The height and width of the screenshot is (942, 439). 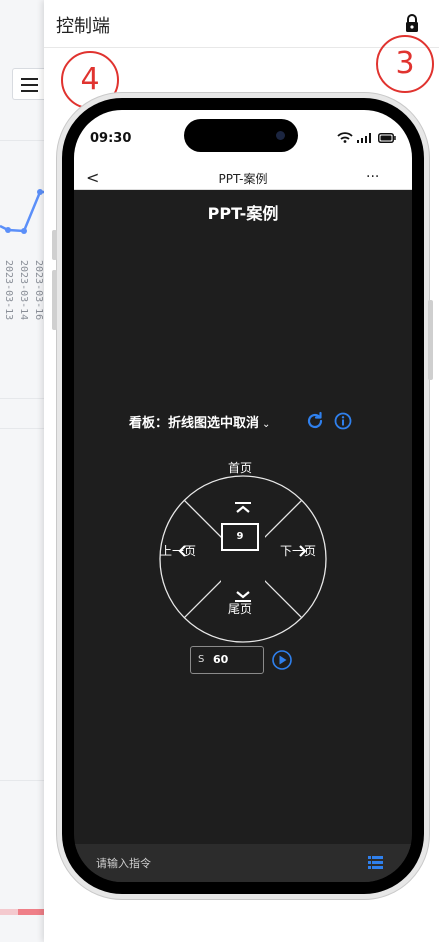 What do you see at coordinates (387, 138) in the screenshot?
I see `battery-icon` at bounding box center [387, 138].